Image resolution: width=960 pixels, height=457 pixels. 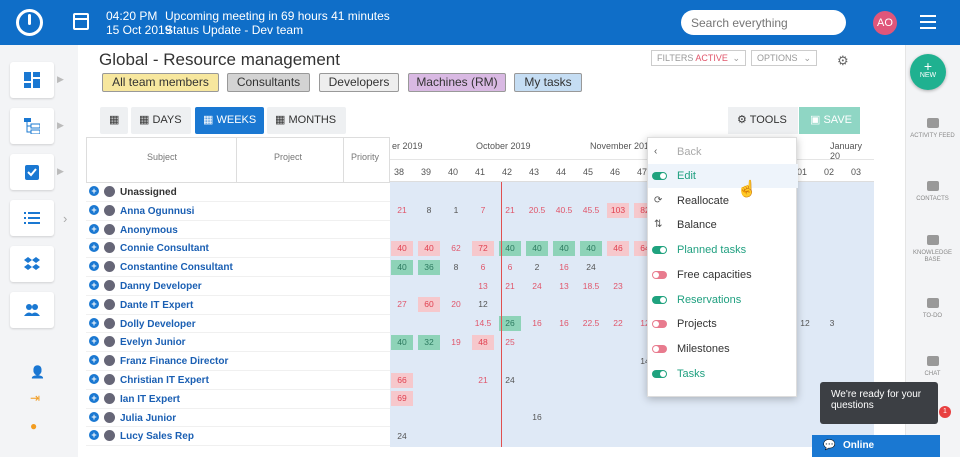 I want to click on capacity-cell: 2, so click(x=537, y=267).